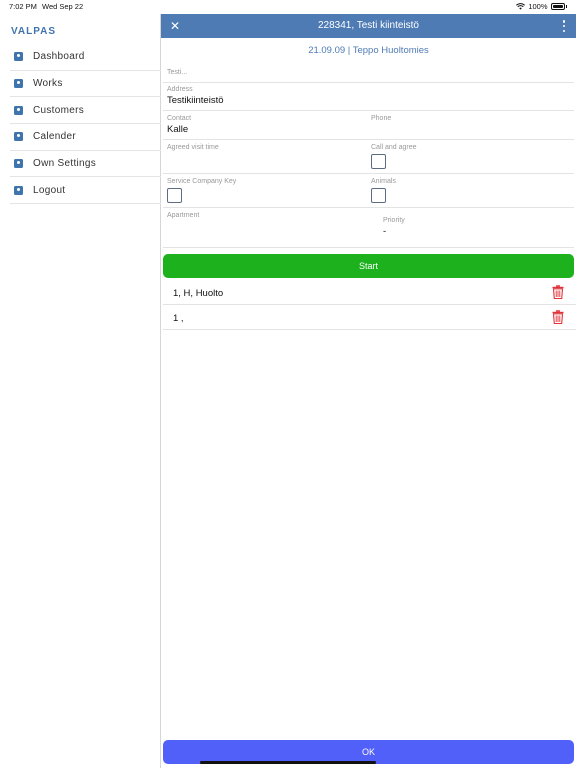  What do you see at coordinates (538, 6) in the screenshot?
I see `battery-percent: 100%` at bounding box center [538, 6].